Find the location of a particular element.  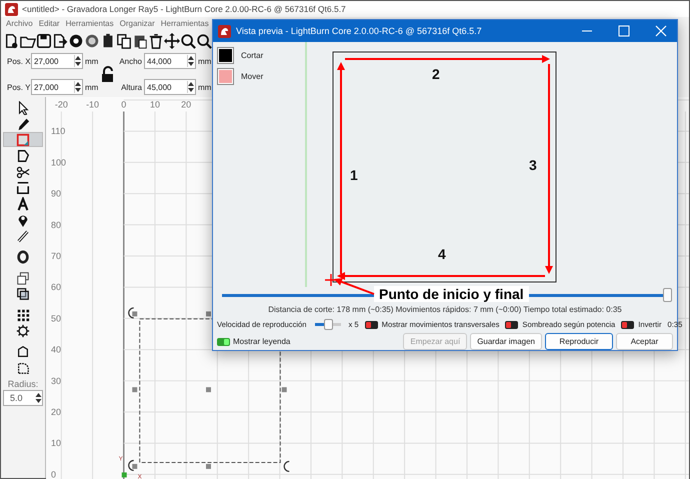

ruler-label: 50 is located at coordinates (55, 318).